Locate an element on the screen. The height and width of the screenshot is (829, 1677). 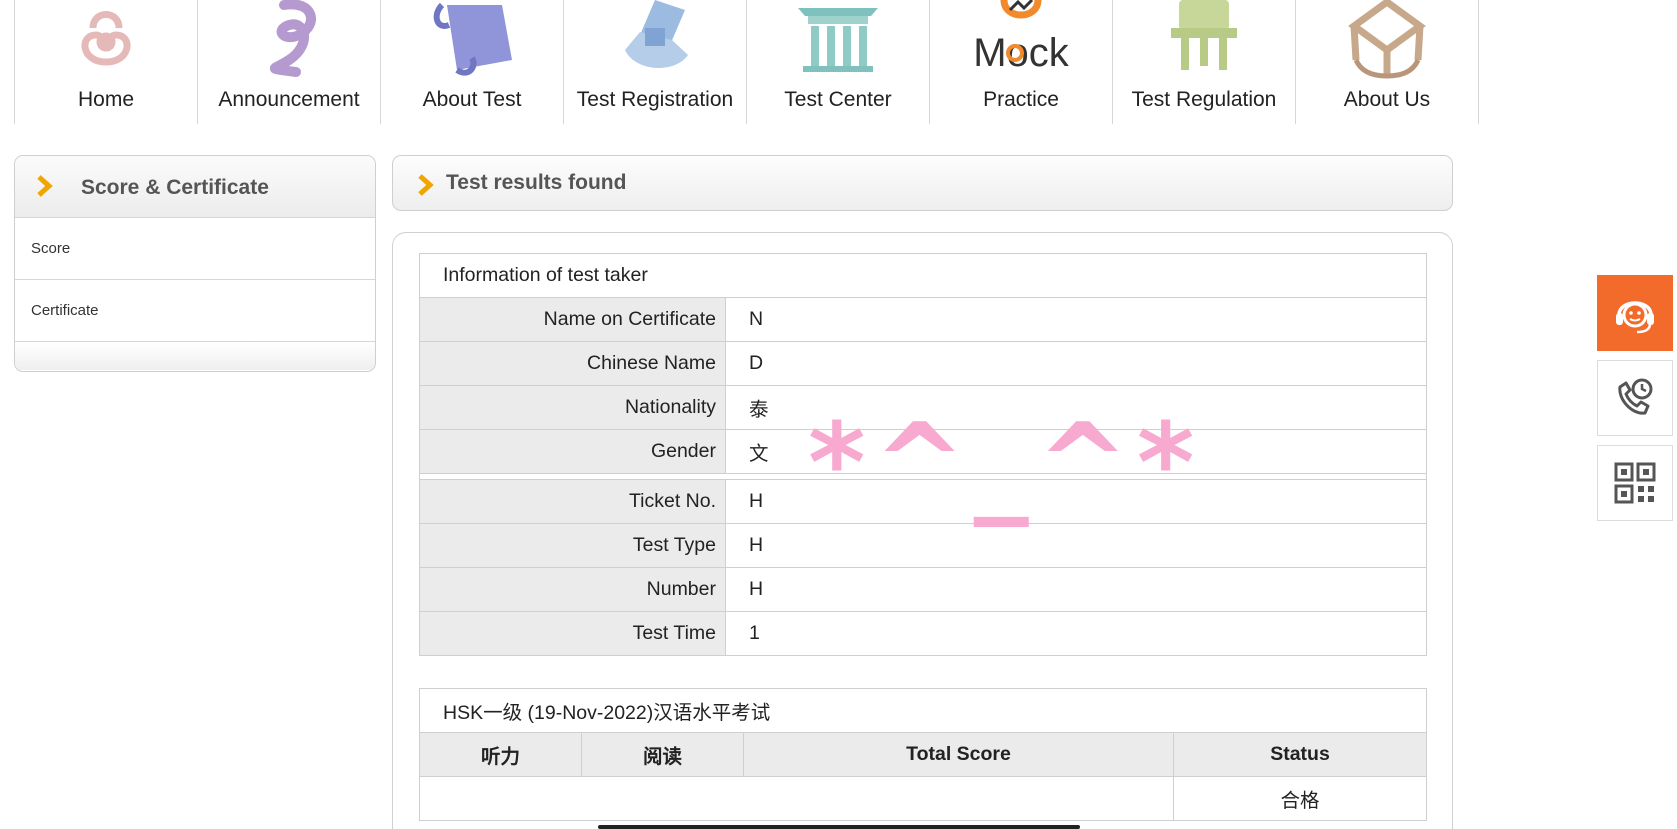
about-us-icon is located at coordinates (1387, 39).